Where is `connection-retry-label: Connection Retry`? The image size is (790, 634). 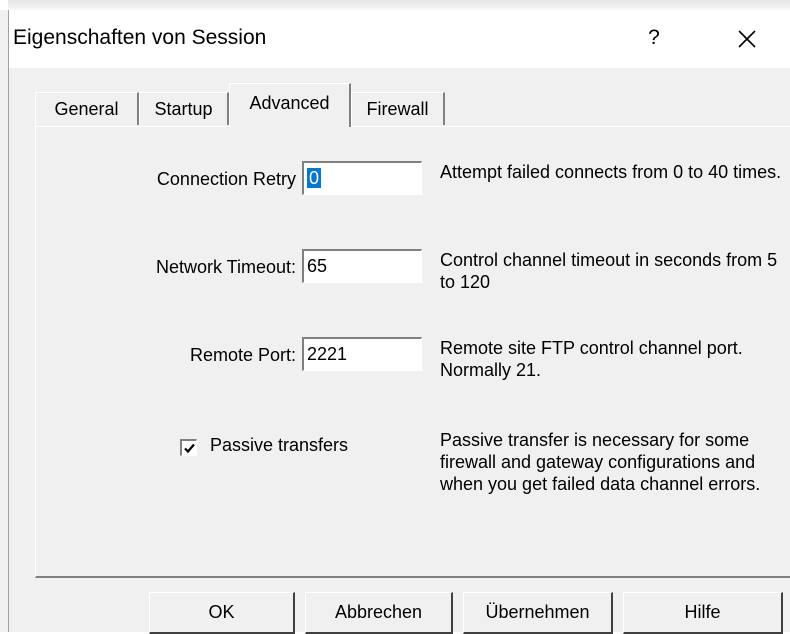
connection-retry-label: Connection Retry is located at coordinates (226, 179).